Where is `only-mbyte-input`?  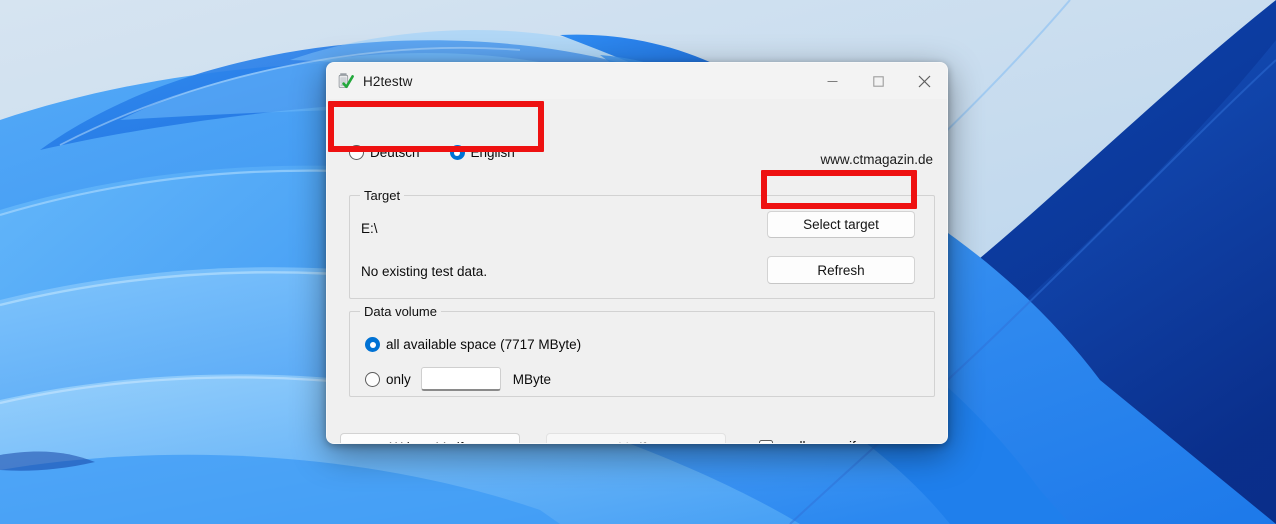 only-mbyte-input is located at coordinates (460, 379).